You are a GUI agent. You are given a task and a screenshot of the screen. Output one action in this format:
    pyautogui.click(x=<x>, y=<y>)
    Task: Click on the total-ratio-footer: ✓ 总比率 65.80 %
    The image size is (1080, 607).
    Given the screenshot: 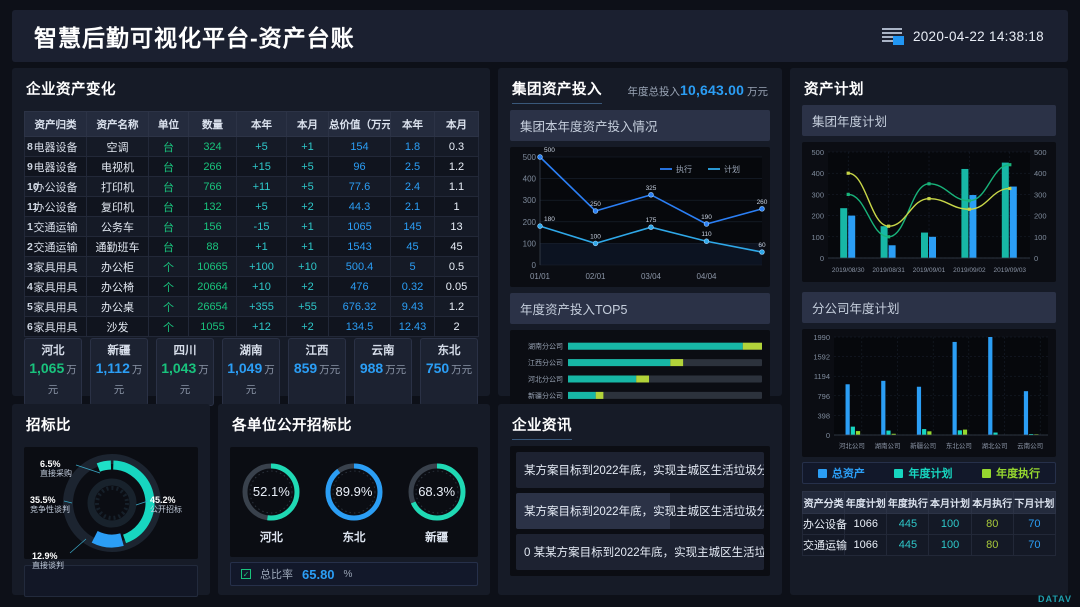 What is the action you would take?
    pyautogui.click(x=354, y=574)
    